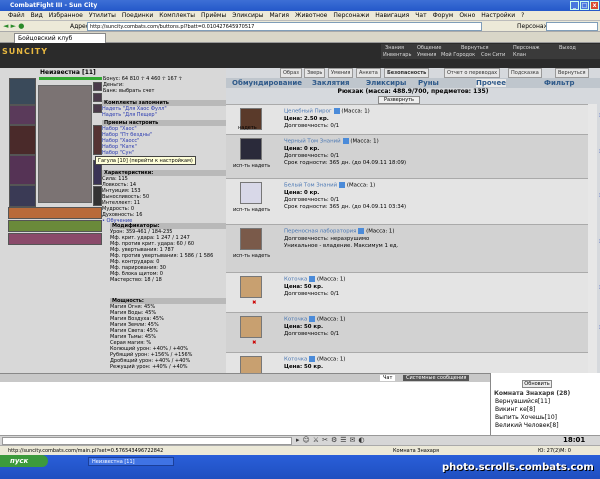 Image resolution: width=600 pixels, height=479 pixels. I want to click on refresh-button: Обновить, so click(537, 384).